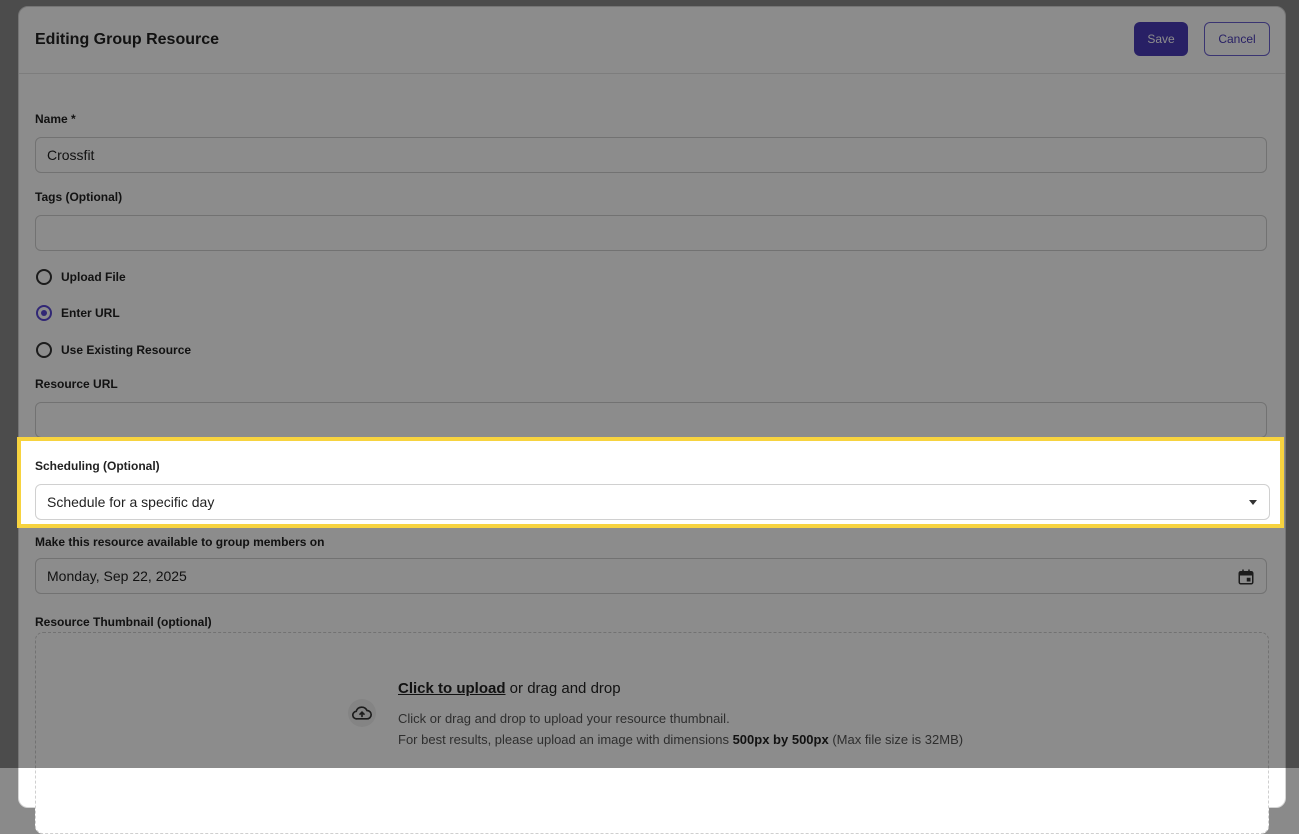 The image size is (1299, 834). What do you see at coordinates (652, 40) in the screenshot?
I see `card-header: Editing Group Resource Save Cancel` at bounding box center [652, 40].